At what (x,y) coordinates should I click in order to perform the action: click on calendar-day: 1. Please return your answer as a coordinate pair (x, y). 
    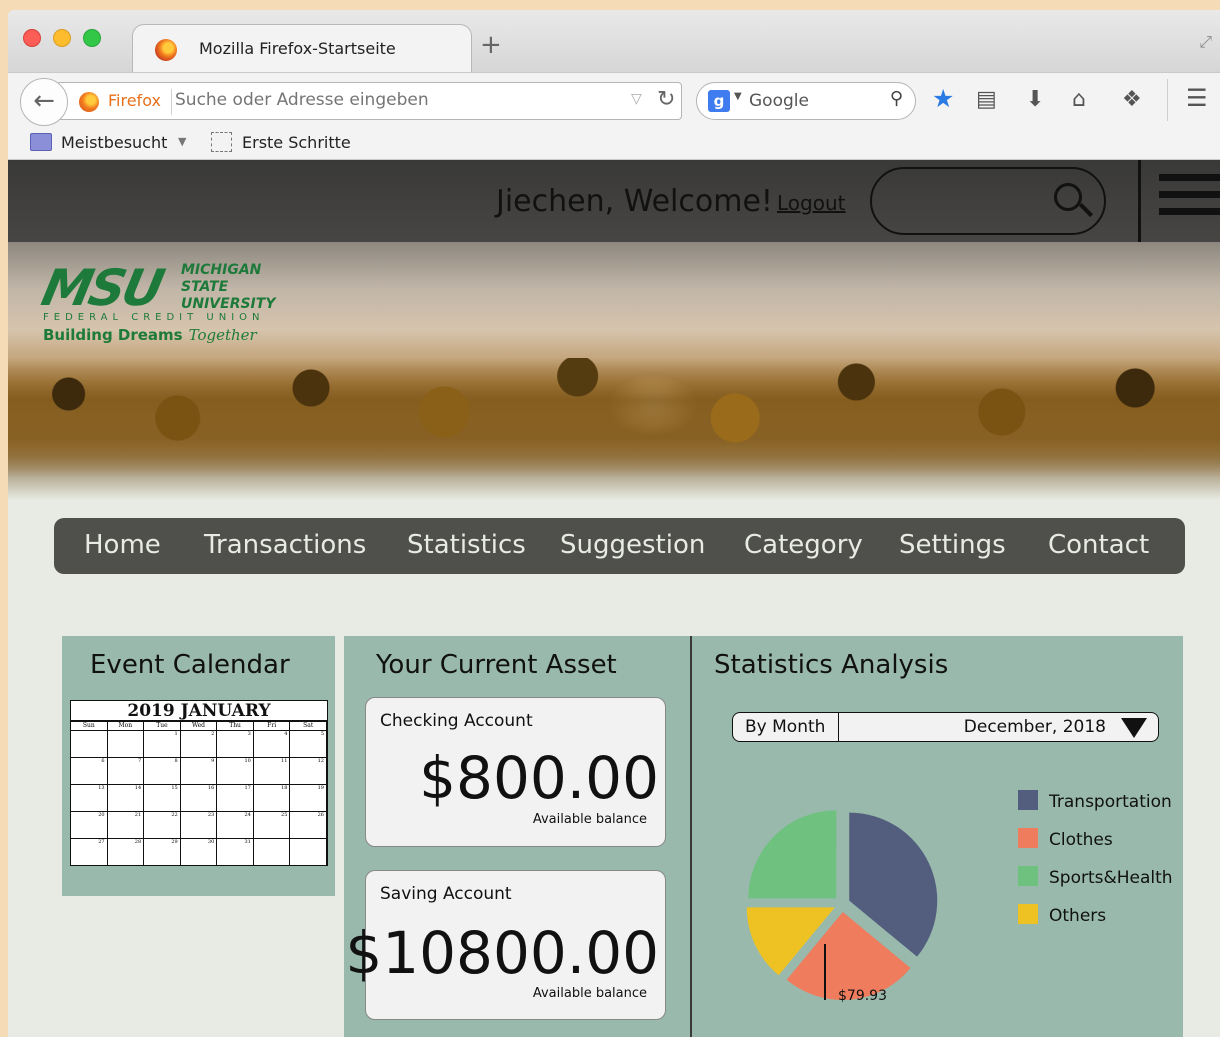
    Looking at the image, I should click on (162, 744).